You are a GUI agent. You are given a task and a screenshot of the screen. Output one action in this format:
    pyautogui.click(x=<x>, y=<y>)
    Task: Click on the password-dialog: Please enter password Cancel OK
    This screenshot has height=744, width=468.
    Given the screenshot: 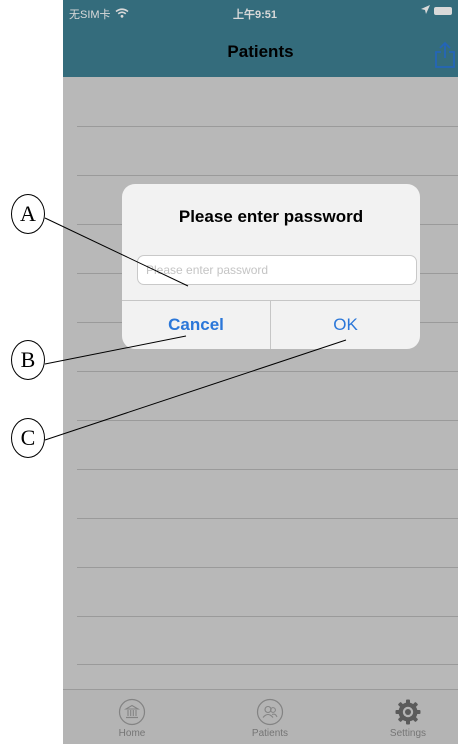 What is the action you would take?
    pyautogui.click(x=271, y=266)
    